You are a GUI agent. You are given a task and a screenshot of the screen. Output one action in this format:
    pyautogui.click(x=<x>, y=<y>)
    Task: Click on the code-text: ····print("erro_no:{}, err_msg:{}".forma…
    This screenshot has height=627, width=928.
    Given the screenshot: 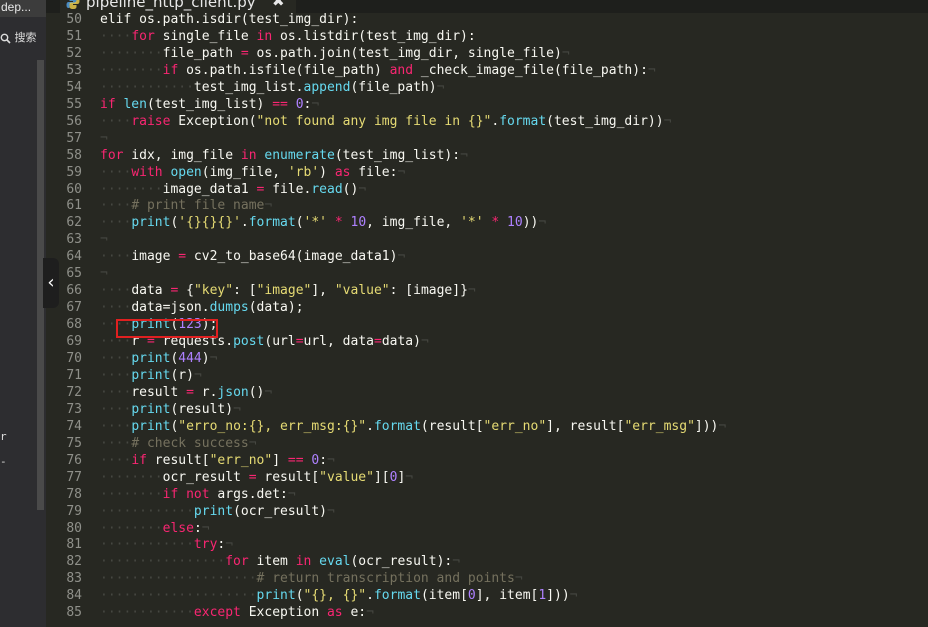 What is the action you would take?
    pyautogui.click(x=413, y=426)
    